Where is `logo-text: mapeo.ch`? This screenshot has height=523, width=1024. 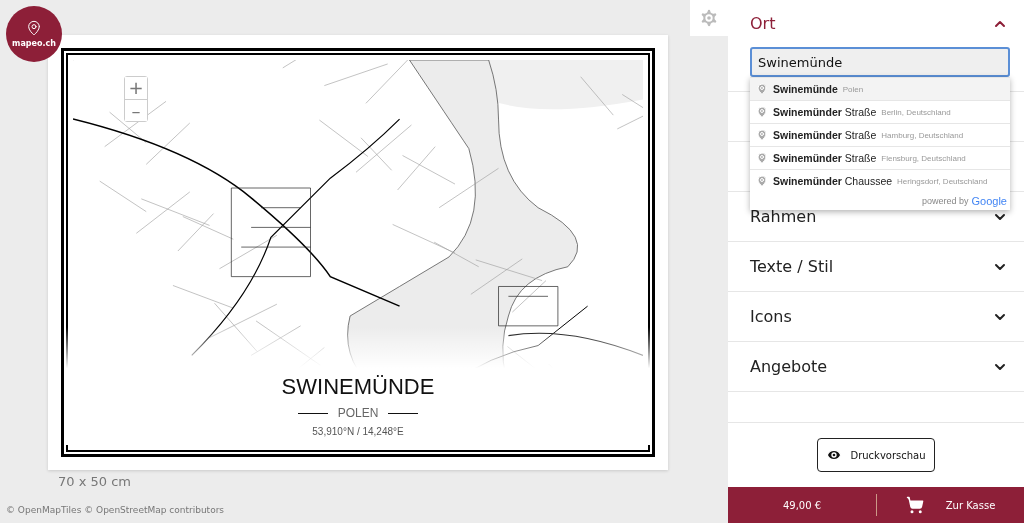 logo-text: mapeo.ch is located at coordinates (34, 43).